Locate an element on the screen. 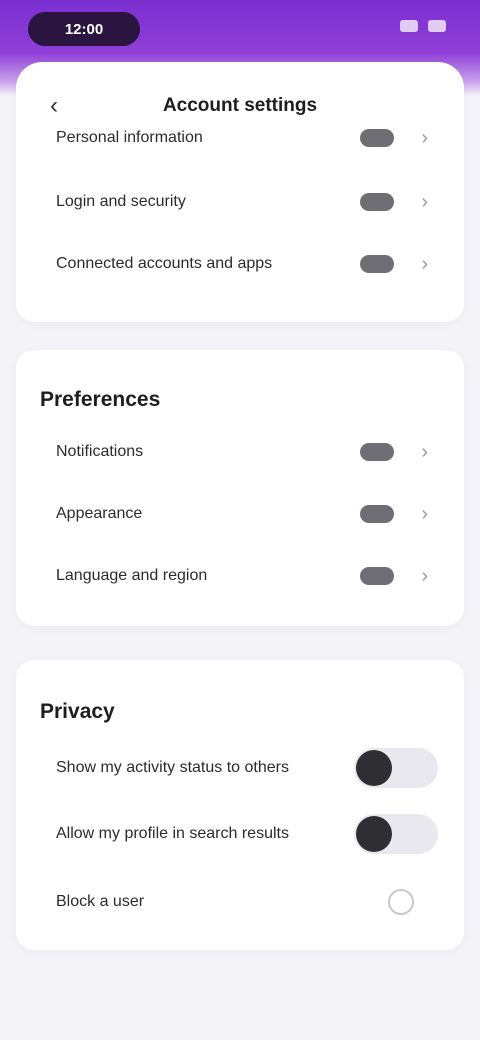  row-label: Notifications is located at coordinates (100, 451).